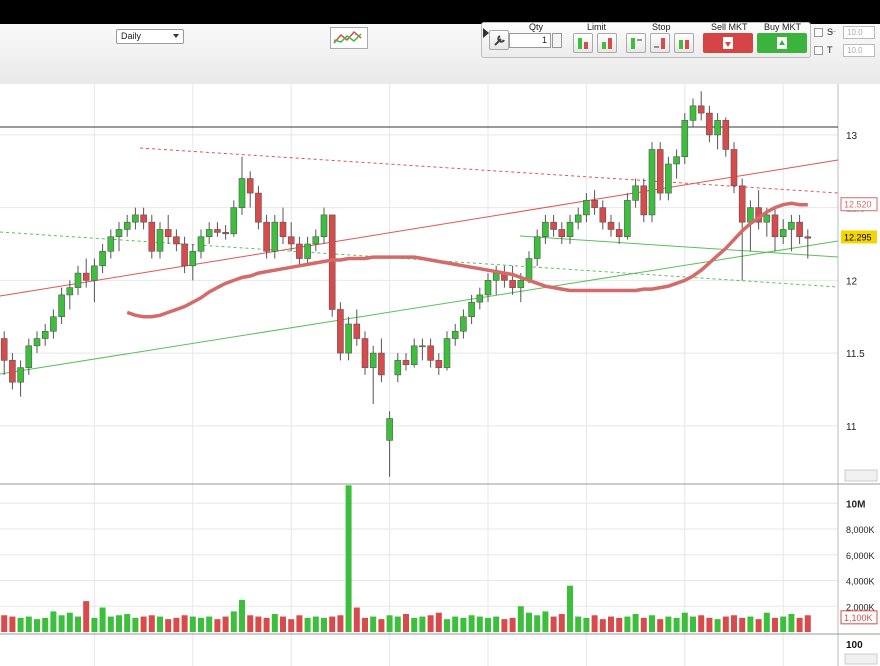 Image resolution: width=880 pixels, height=666 pixels. Describe the element at coordinates (860, 582) in the screenshot. I see `volume-tick-label: 4,000K` at that location.